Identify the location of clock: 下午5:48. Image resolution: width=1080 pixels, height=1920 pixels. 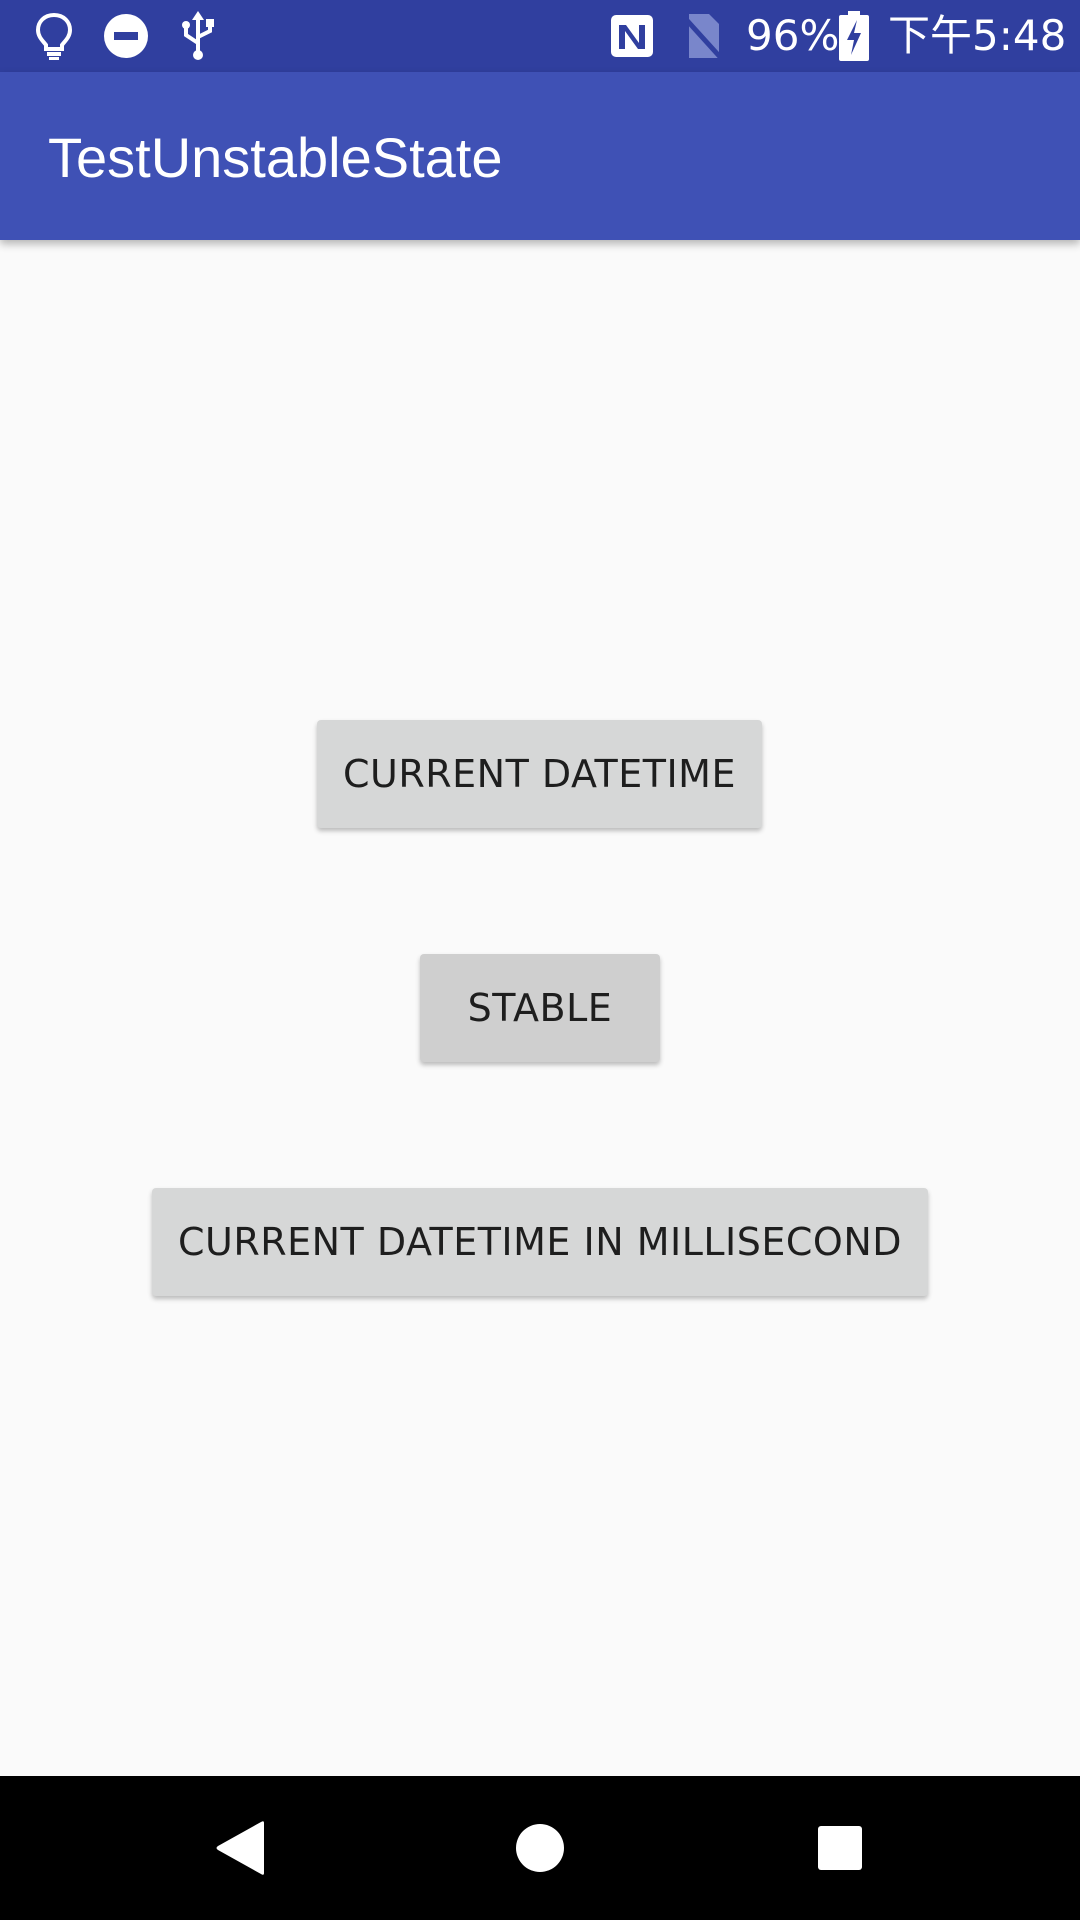
(977, 35).